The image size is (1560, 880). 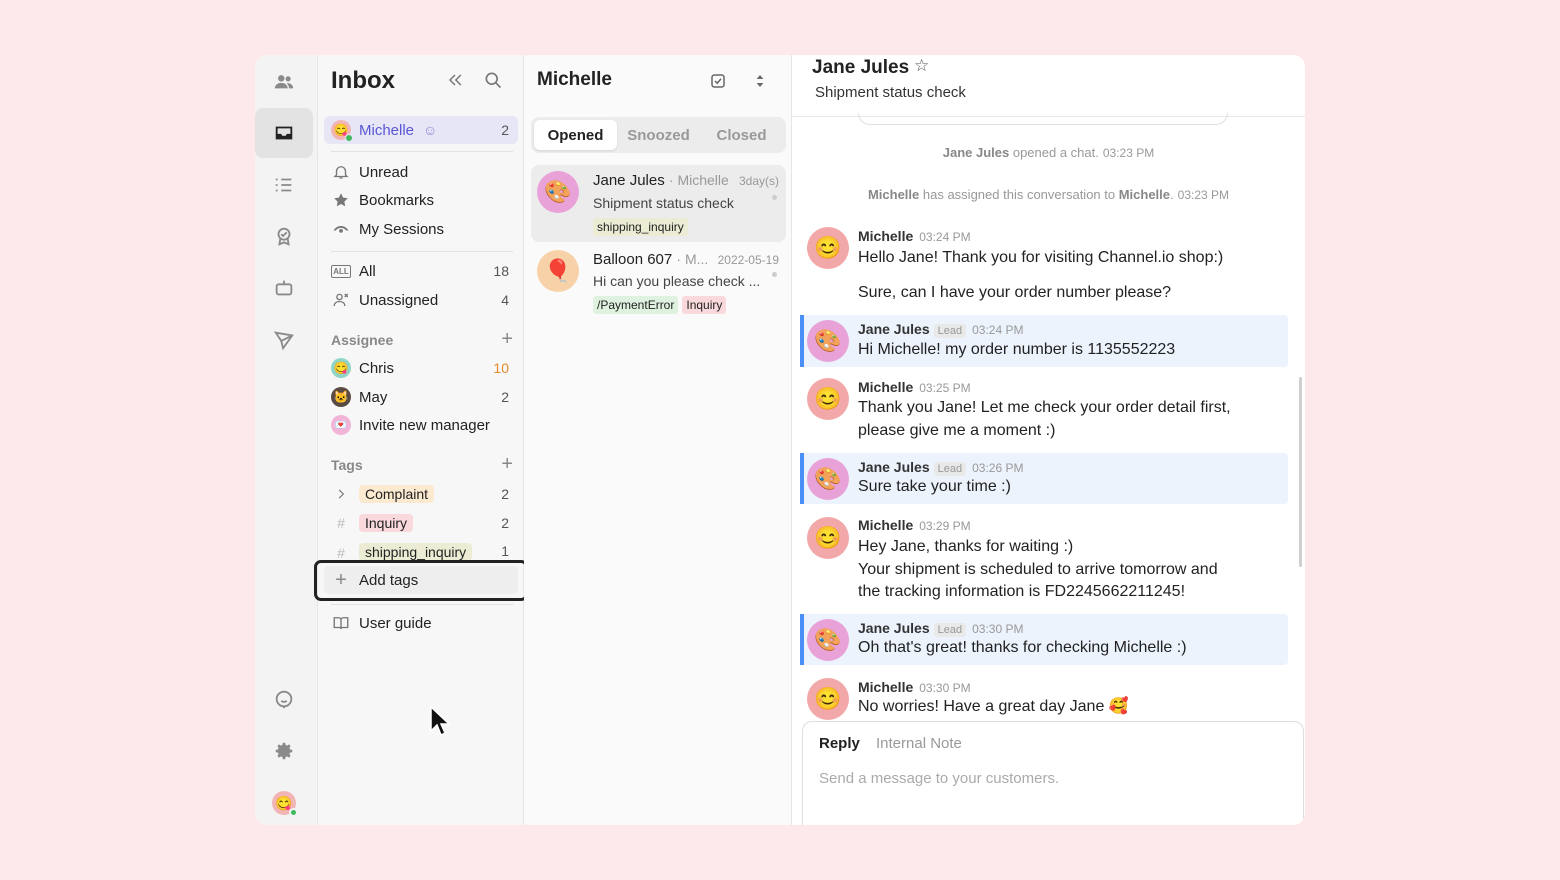 I want to click on user-guide-link: User guide, so click(x=421, y=623).